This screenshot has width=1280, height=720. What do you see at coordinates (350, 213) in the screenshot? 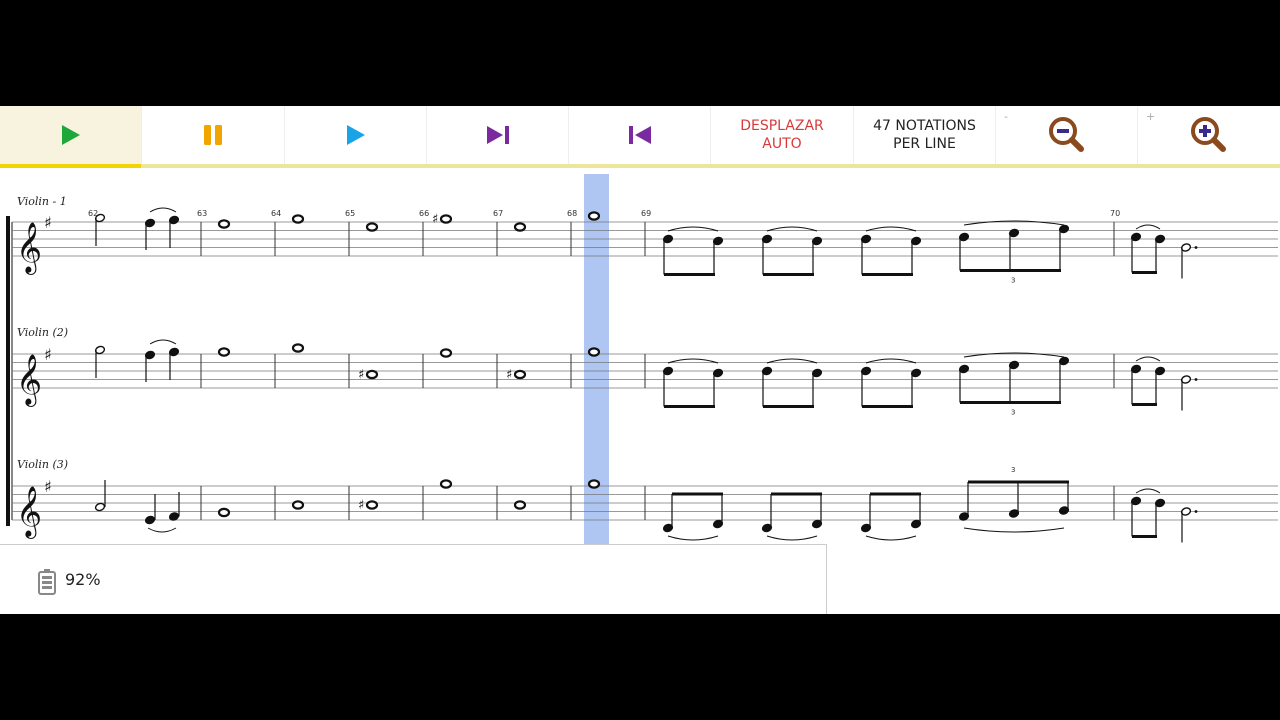
I see `measure-number: 65` at bounding box center [350, 213].